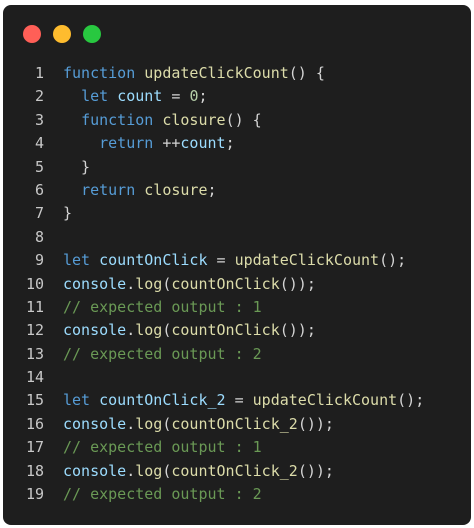 The image size is (474, 528). Describe the element at coordinates (39, 189) in the screenshot. I see `line-number: 6` at that location.